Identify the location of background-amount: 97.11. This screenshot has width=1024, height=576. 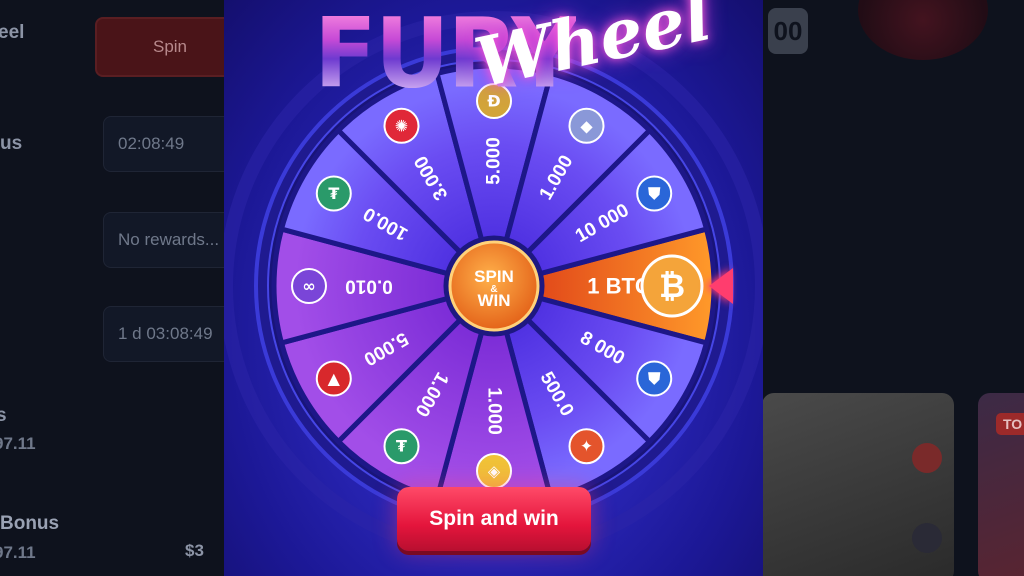
(18, 443).